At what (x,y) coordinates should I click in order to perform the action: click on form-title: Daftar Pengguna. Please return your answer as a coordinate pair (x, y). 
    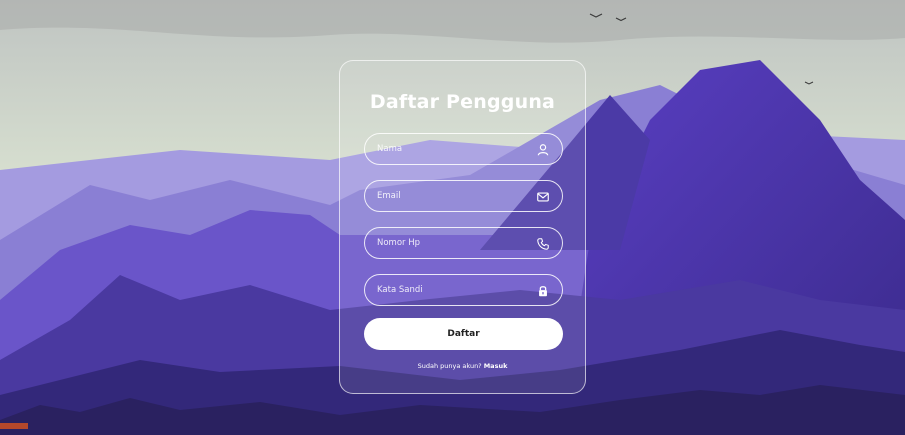
    Looking at the image, I should click on (462, 102).